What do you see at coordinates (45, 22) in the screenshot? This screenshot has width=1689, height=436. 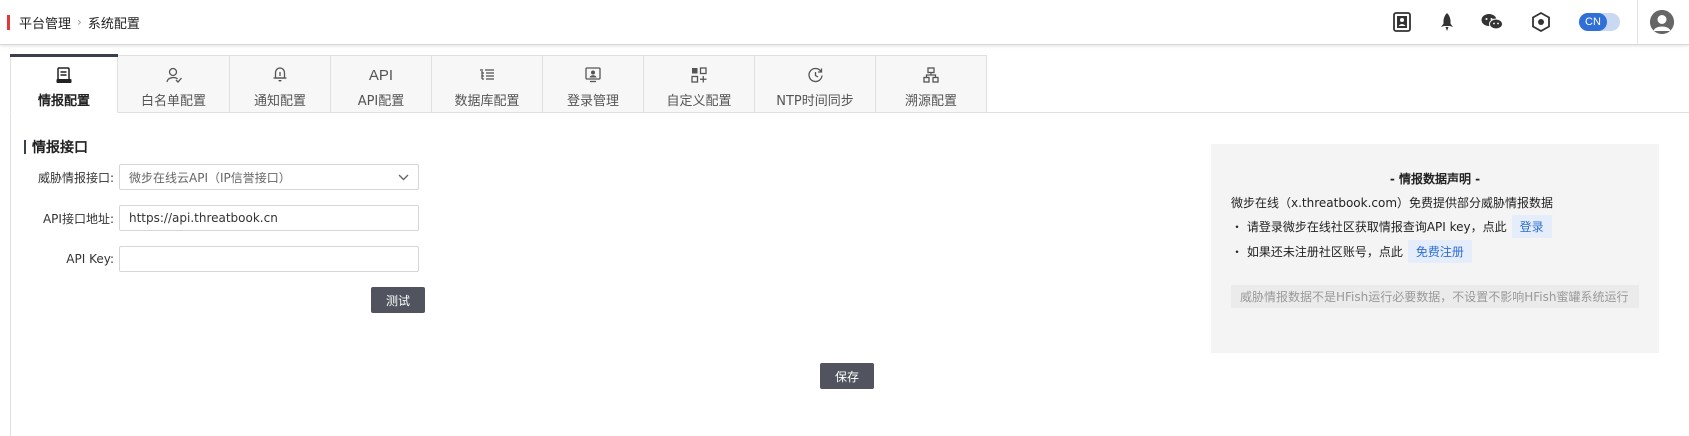 I see `breadcrumb-root: 平台管理` at bounding box center [45, 22].